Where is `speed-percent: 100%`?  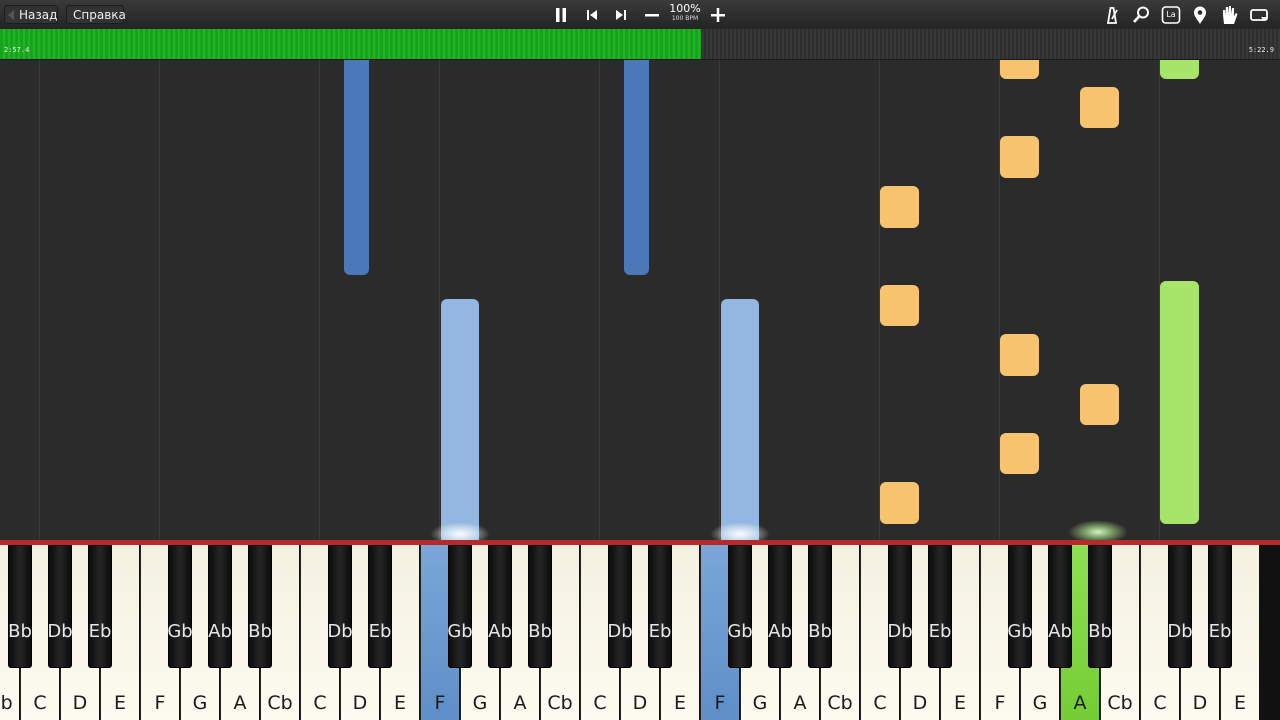
speed-percent: 100% is located at coordinates (685, 8).